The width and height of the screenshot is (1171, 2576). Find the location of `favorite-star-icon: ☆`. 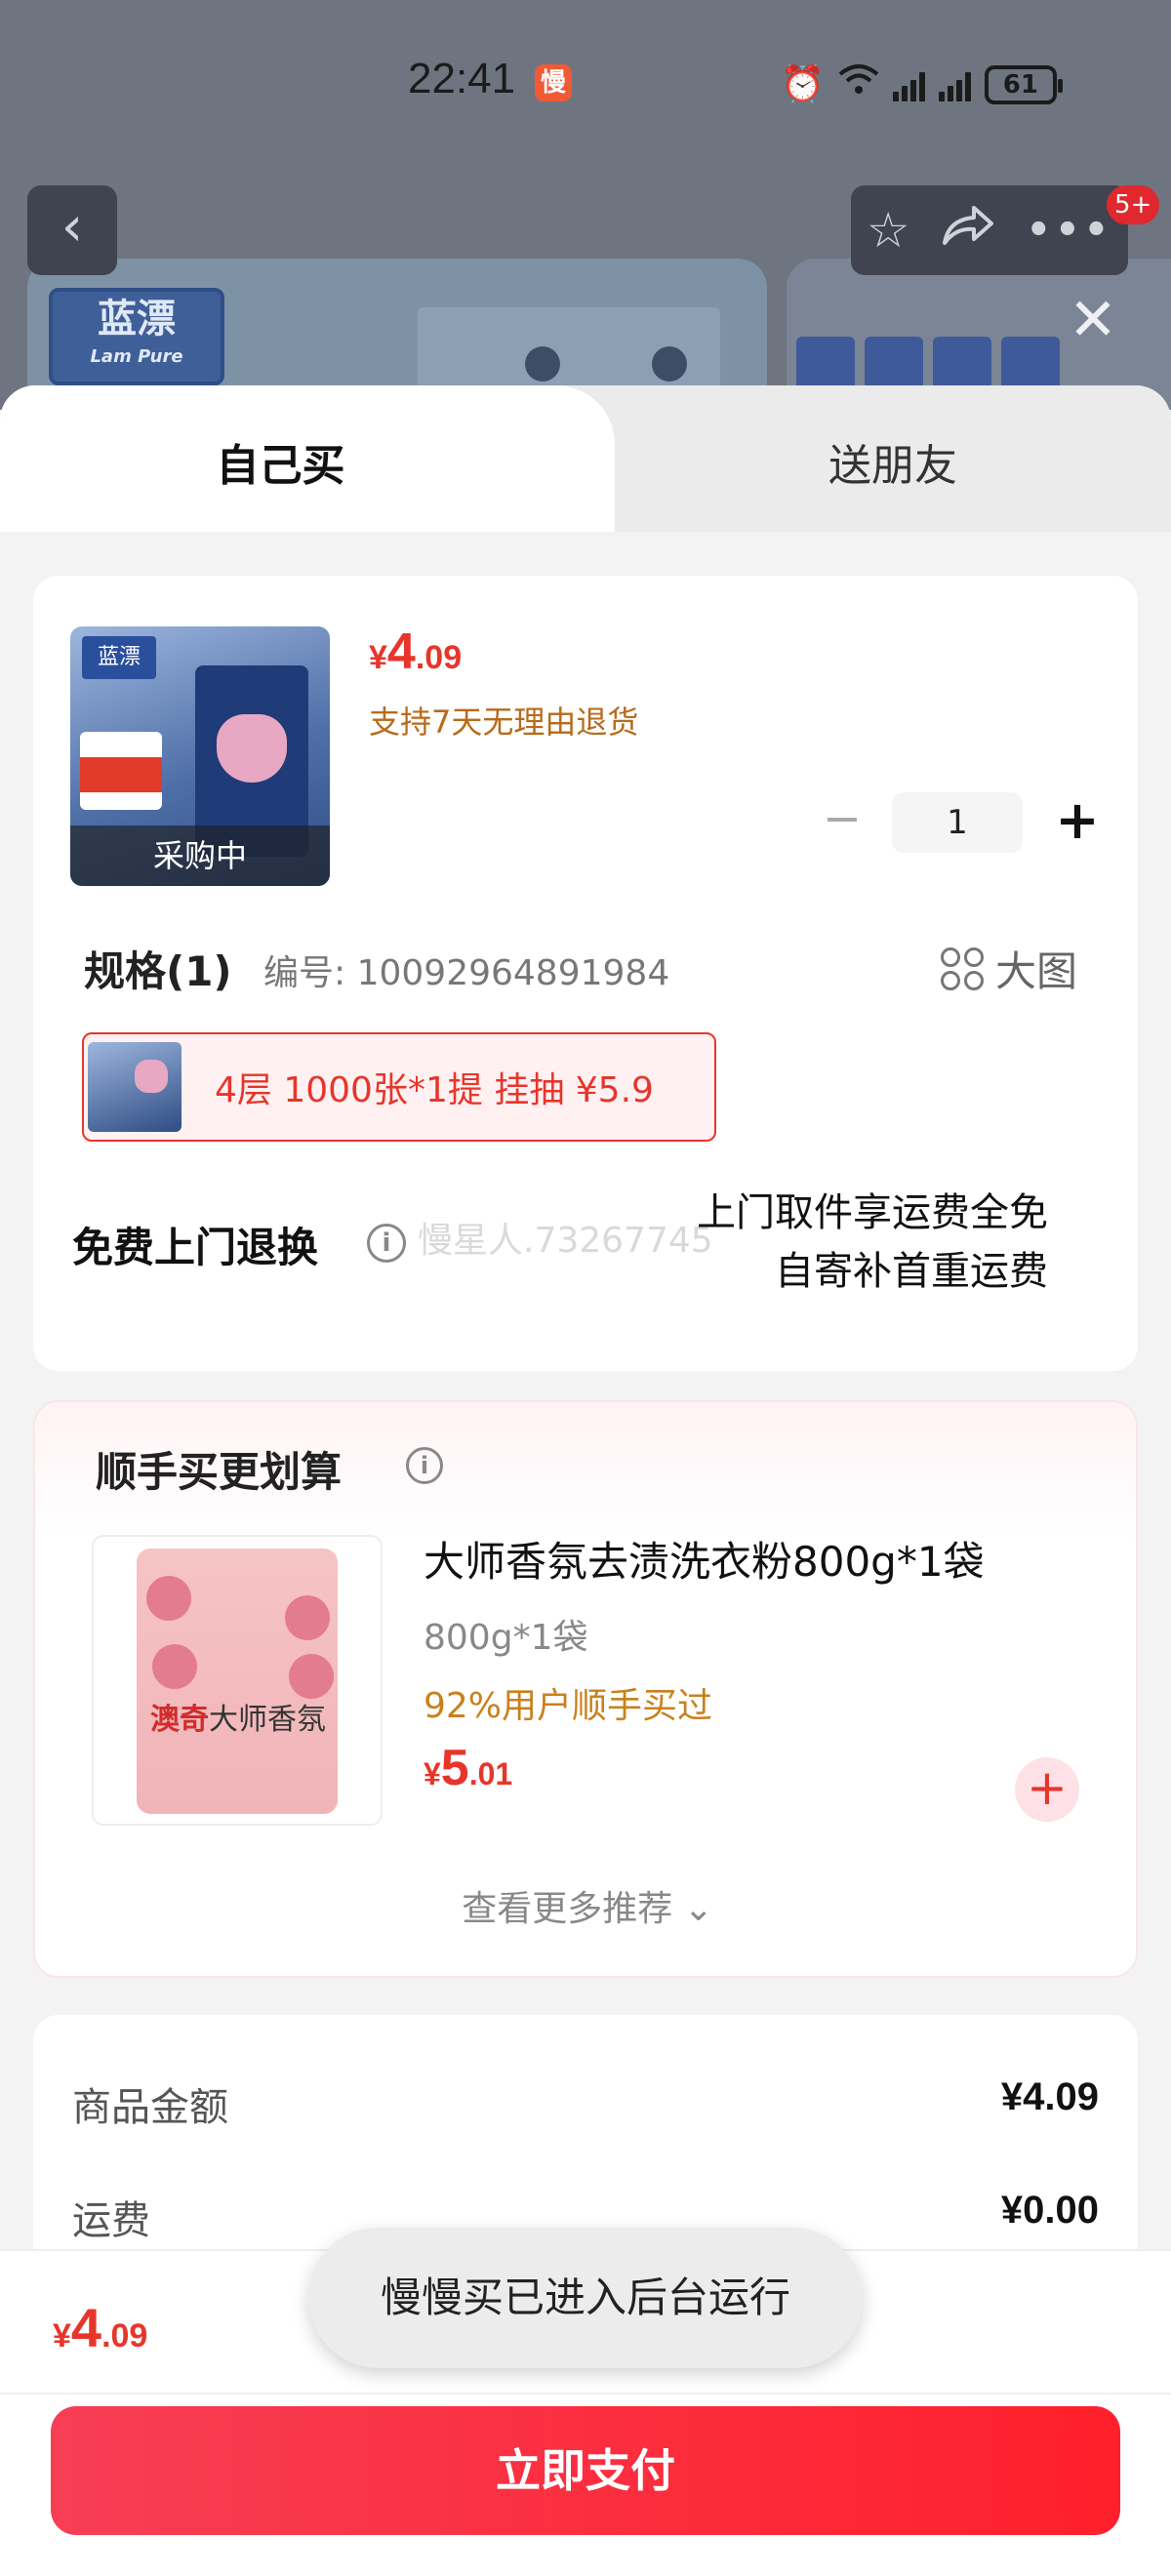

favorite-star-icon: ☆ is located at coordinates (888, 230).